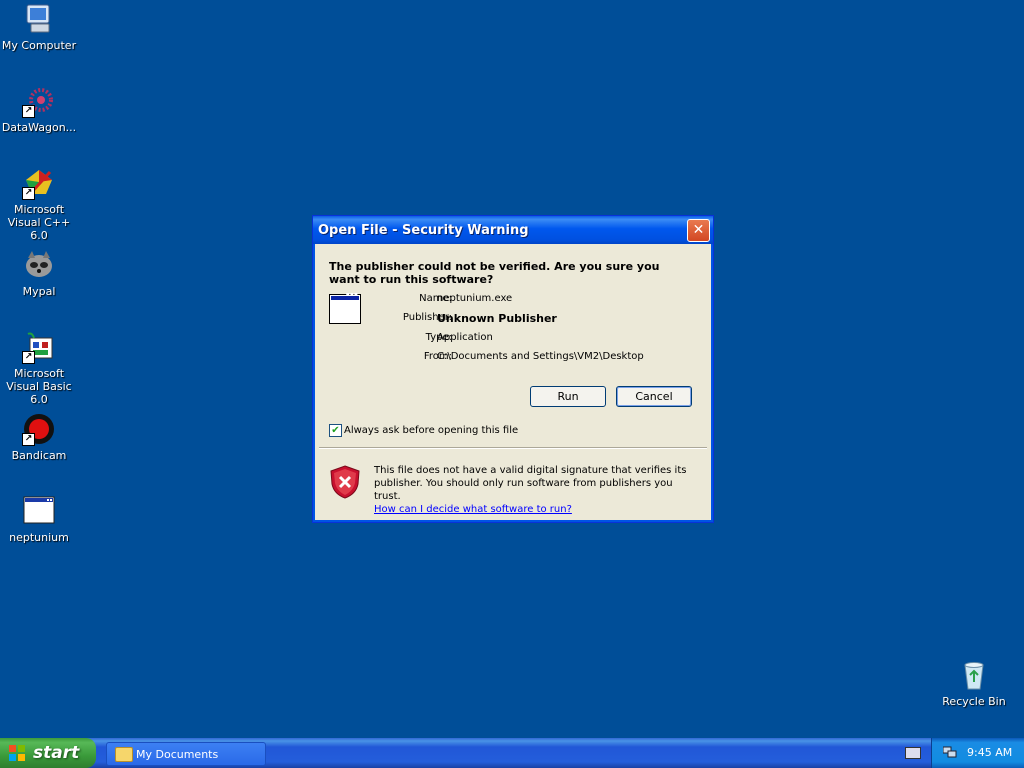 The height and width of the screenshot is (768, 1024). I want to click on close-button: ✕, so click(698, 230).